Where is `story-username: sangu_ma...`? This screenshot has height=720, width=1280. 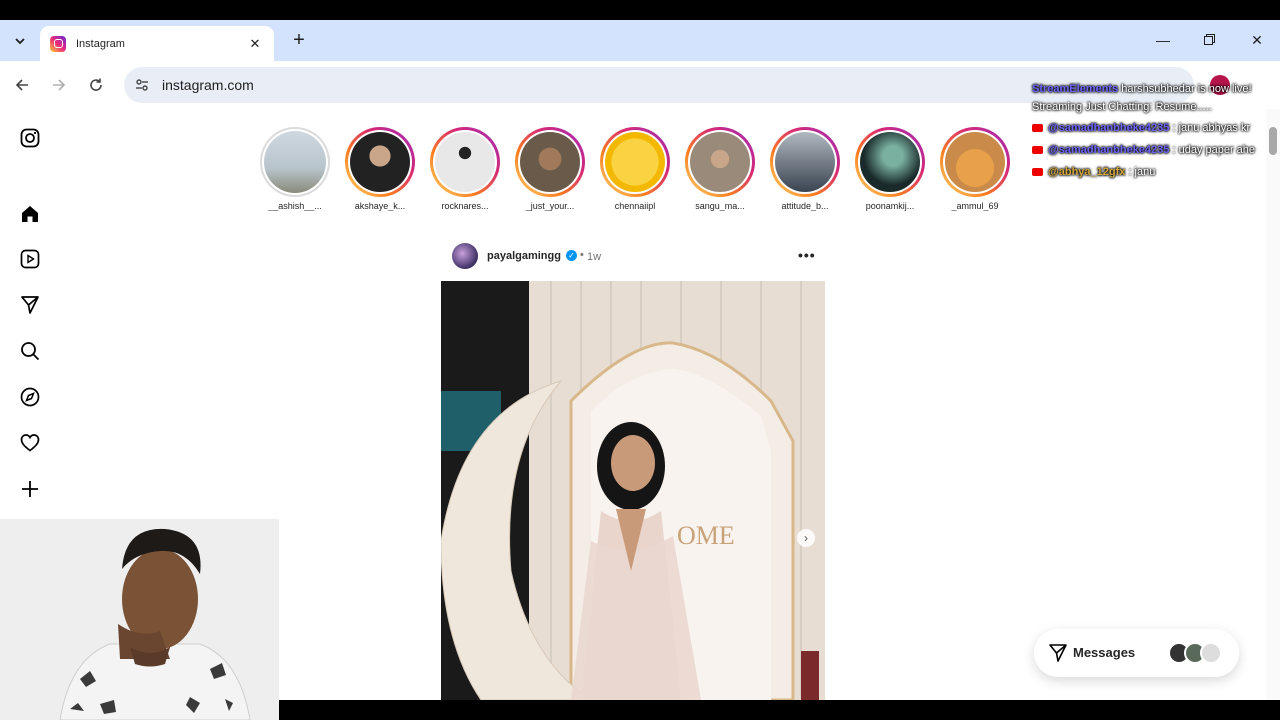
story-username: sangu_ma... is located at coordinates (720, 206).